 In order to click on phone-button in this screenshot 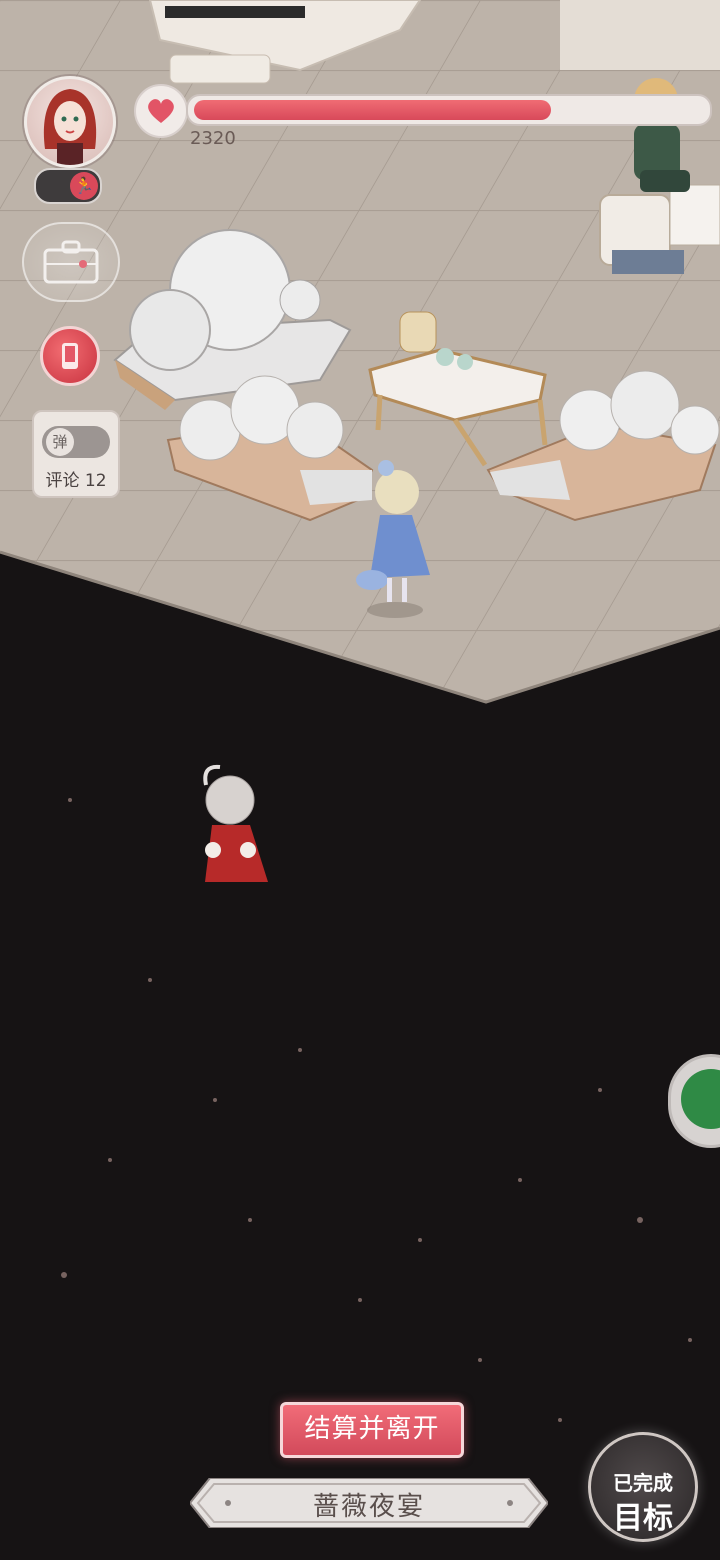, I will do `click(70, 356)`.